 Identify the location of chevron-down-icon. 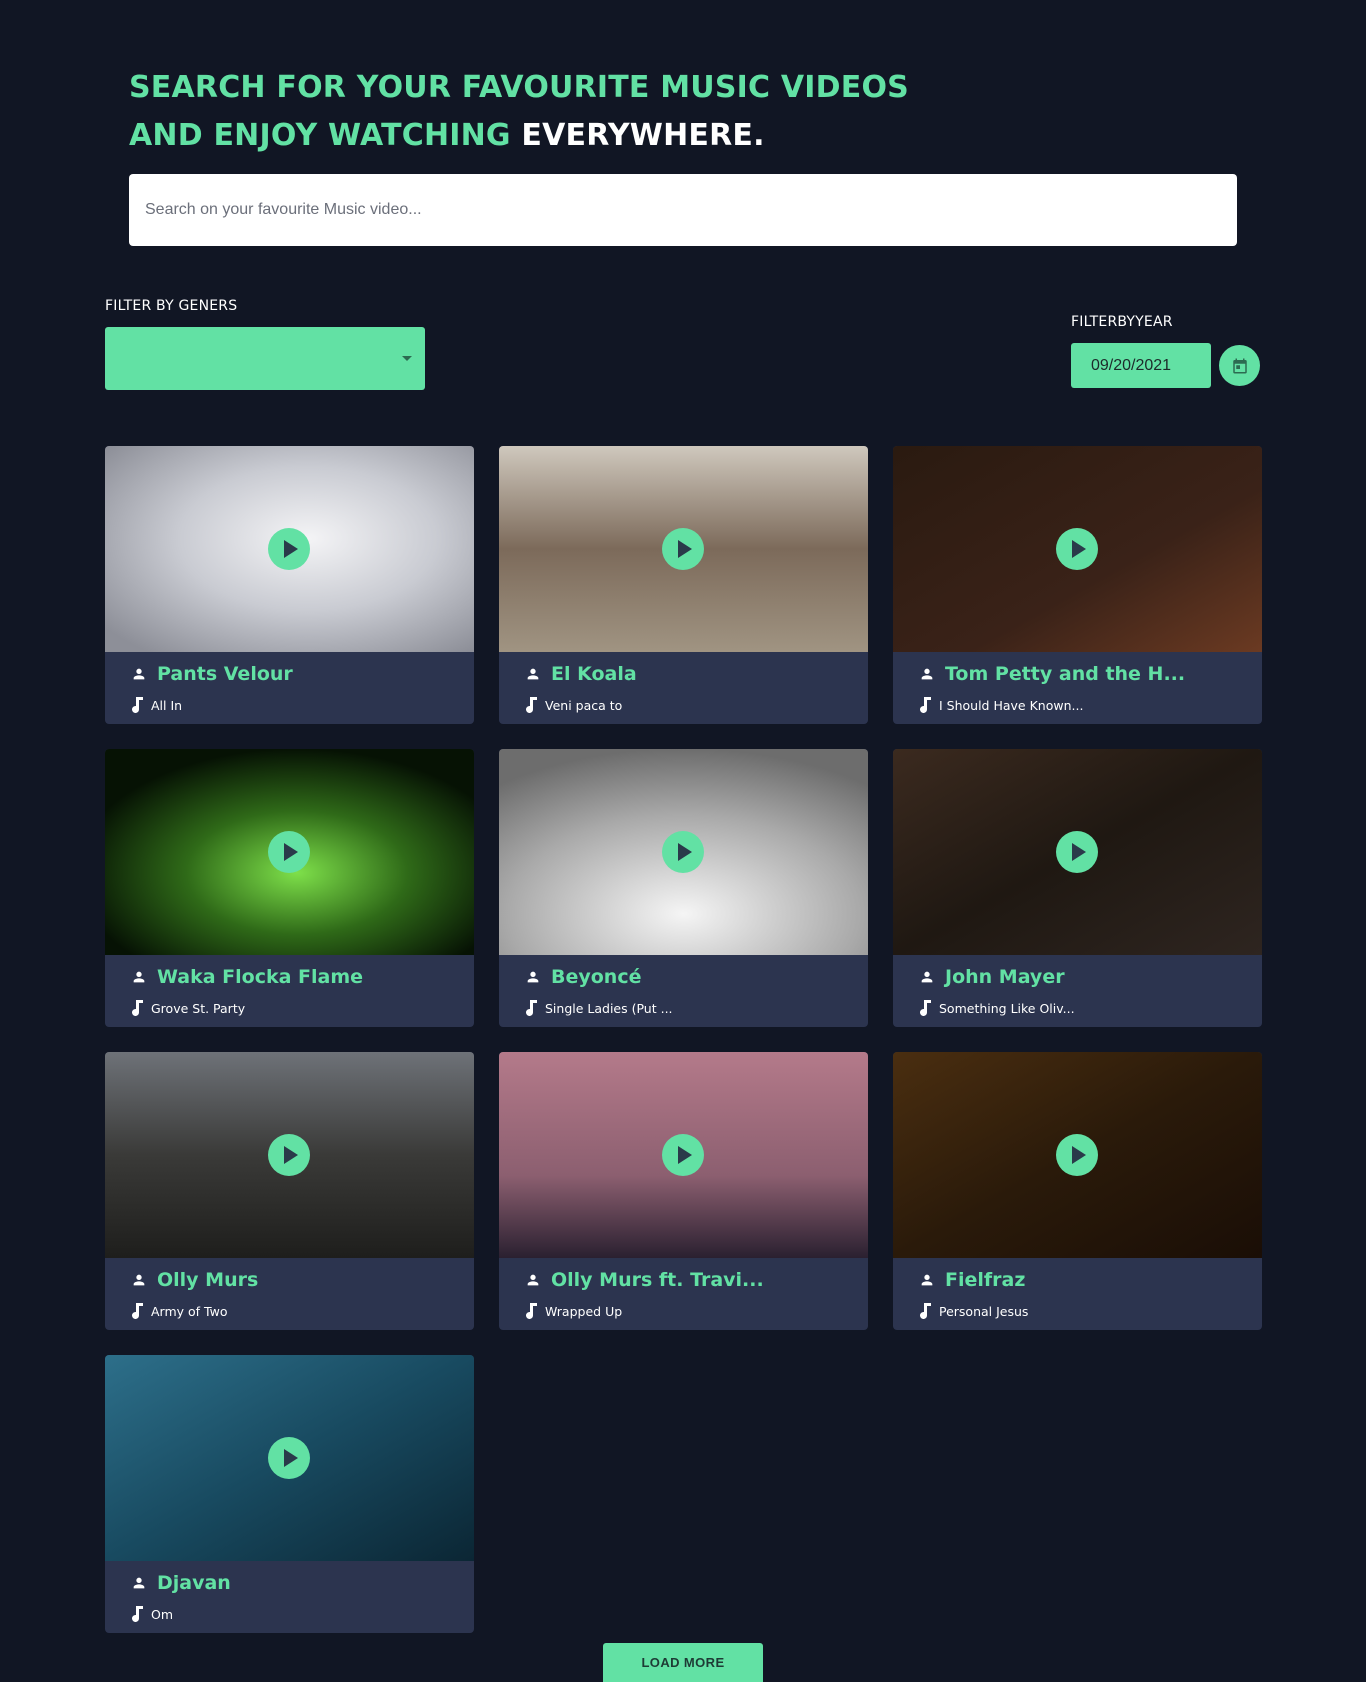
(407, 358).